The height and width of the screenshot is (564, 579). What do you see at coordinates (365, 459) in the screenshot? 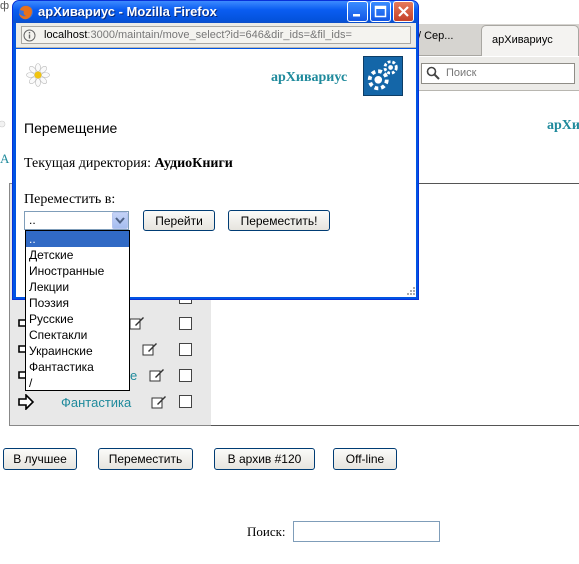
I see `offline-button: Off-line` at bounding box center [365, 459].